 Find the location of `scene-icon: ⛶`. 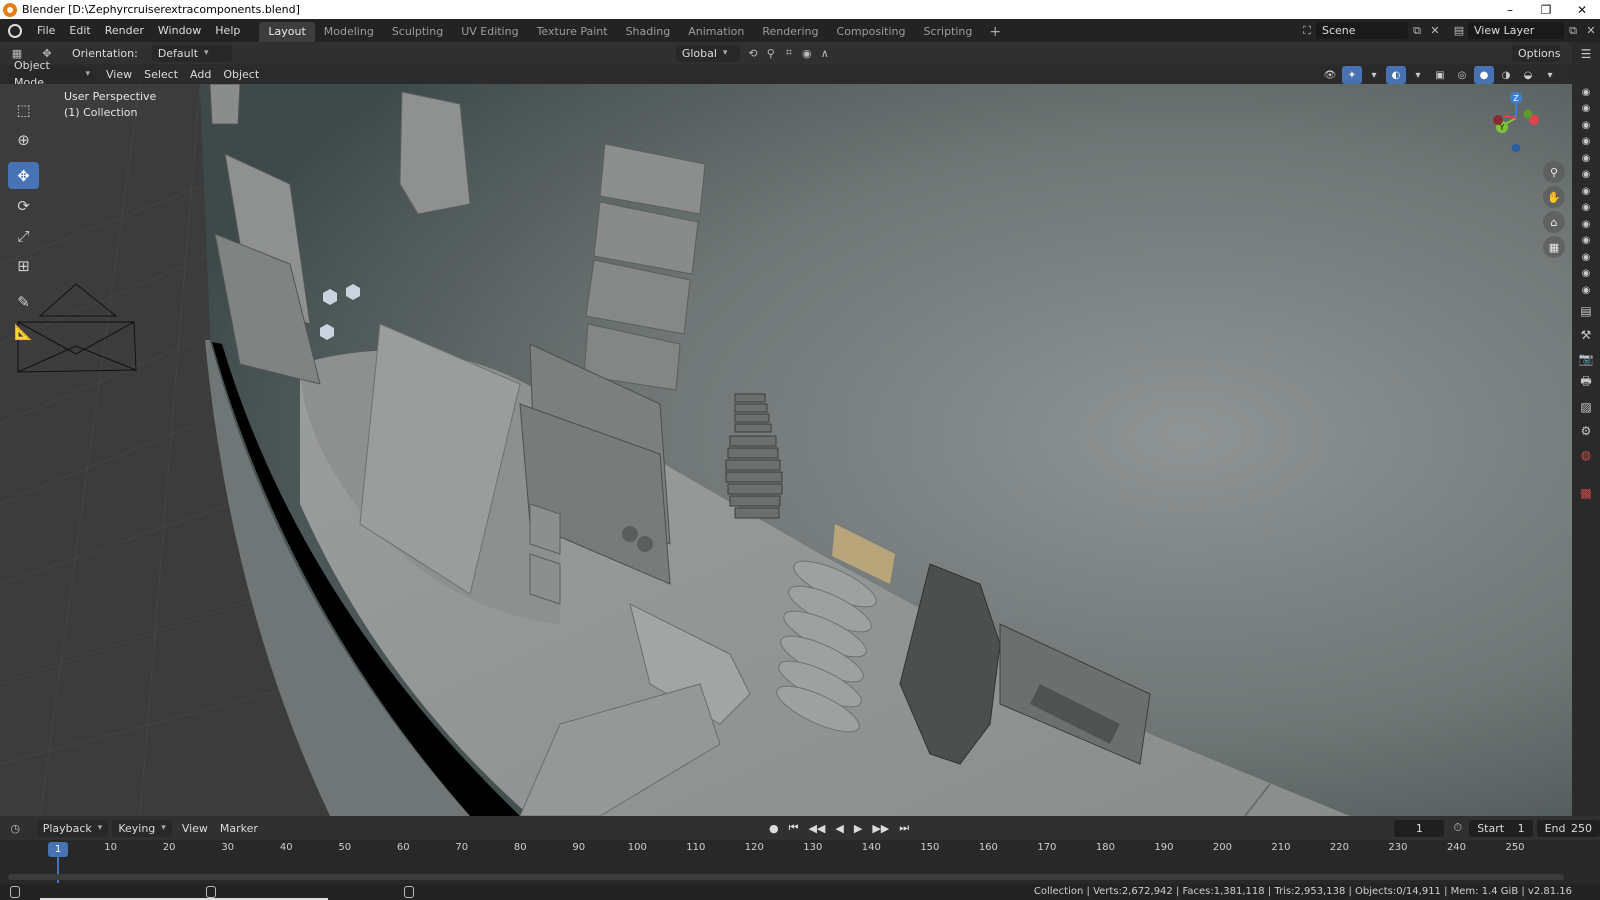

scene-icon: ⛶ is located at coordinates (1307, 30).